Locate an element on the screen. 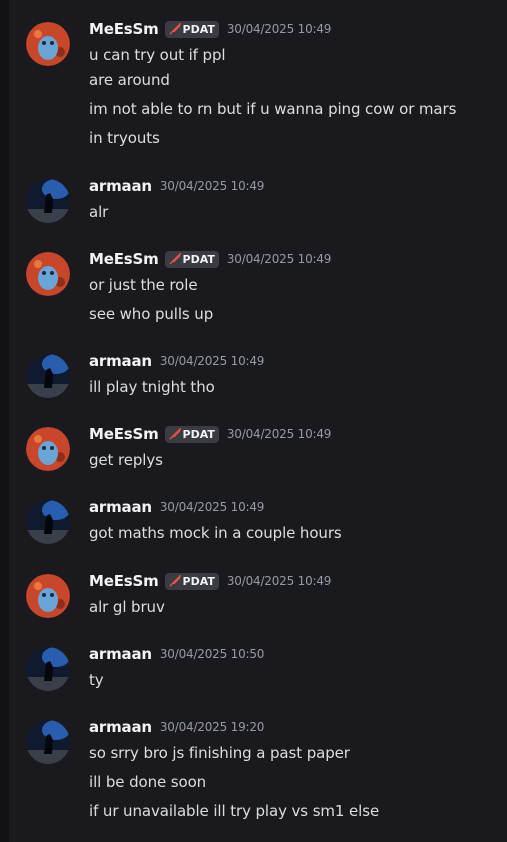 The height and width of the screenshot is (842, 507). message-text: get replys is located at coordinates (126, 460).